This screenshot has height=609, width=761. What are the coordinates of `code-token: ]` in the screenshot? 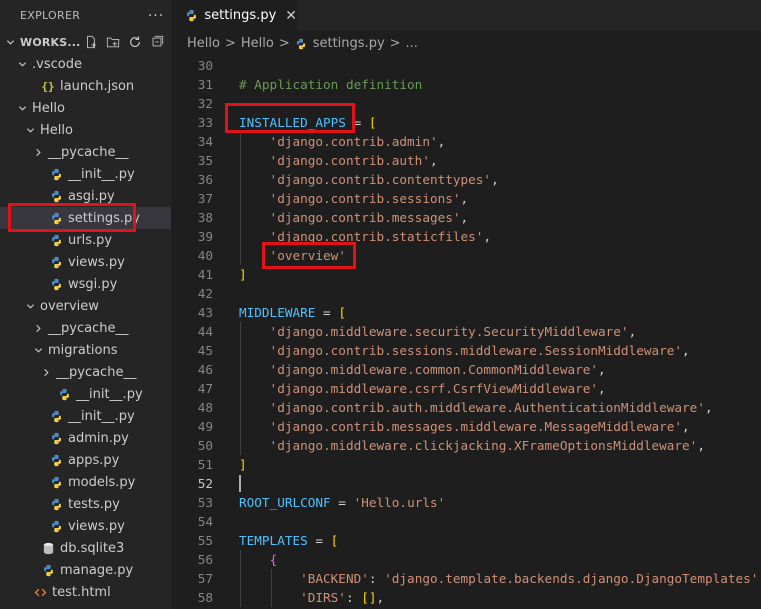 It's located at (243, 464).